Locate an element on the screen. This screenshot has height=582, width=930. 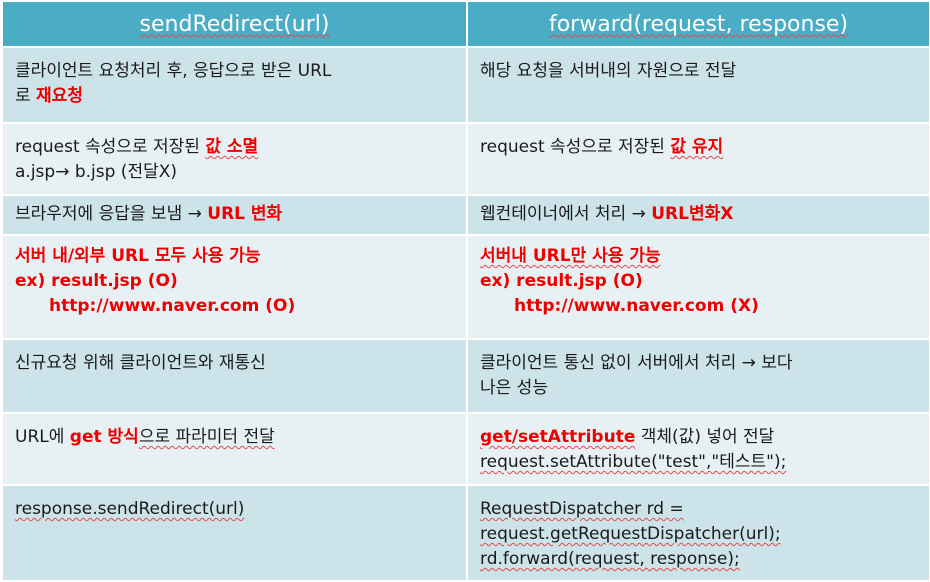
cell-text: 나은 성능 is located at coordinates (514, 388).